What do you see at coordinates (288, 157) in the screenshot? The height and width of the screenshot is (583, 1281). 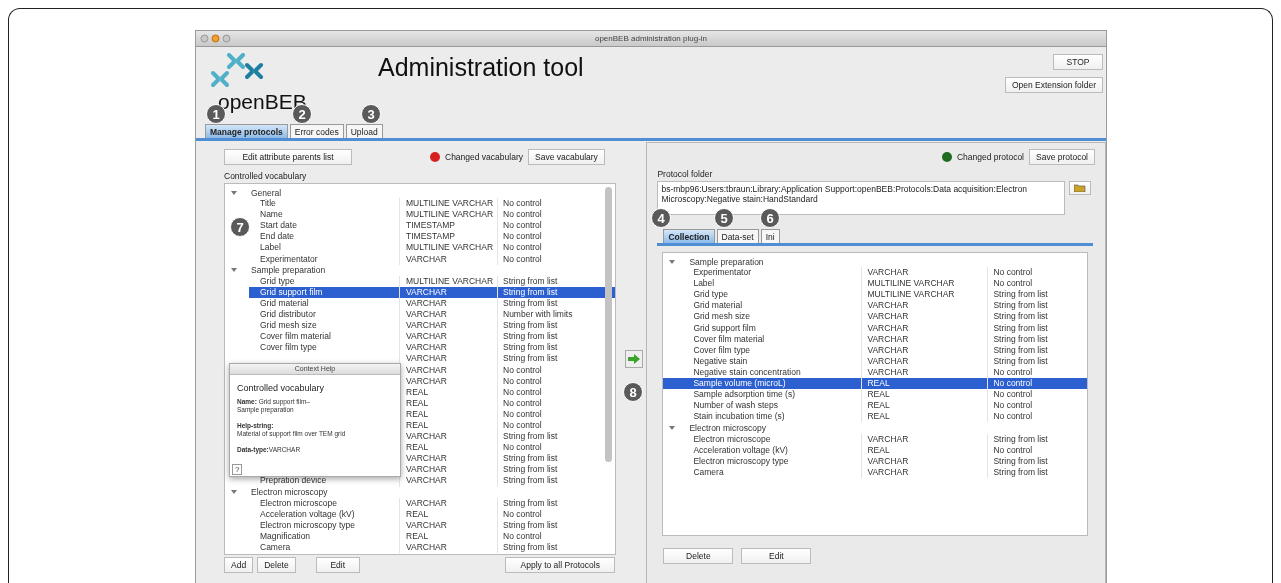 I see `edit-parents-button: Edit attribute parents list` at bounding box center [288, 157].